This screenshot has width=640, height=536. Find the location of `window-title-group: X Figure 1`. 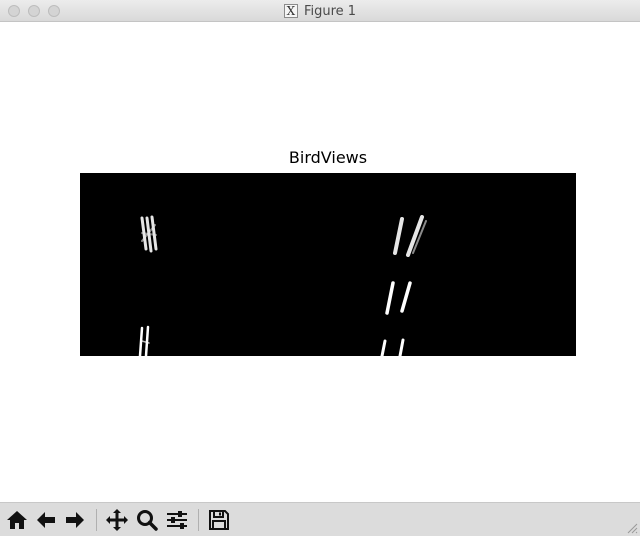

window-title-group: X Figure 1 is located at coordinates (320, 11).